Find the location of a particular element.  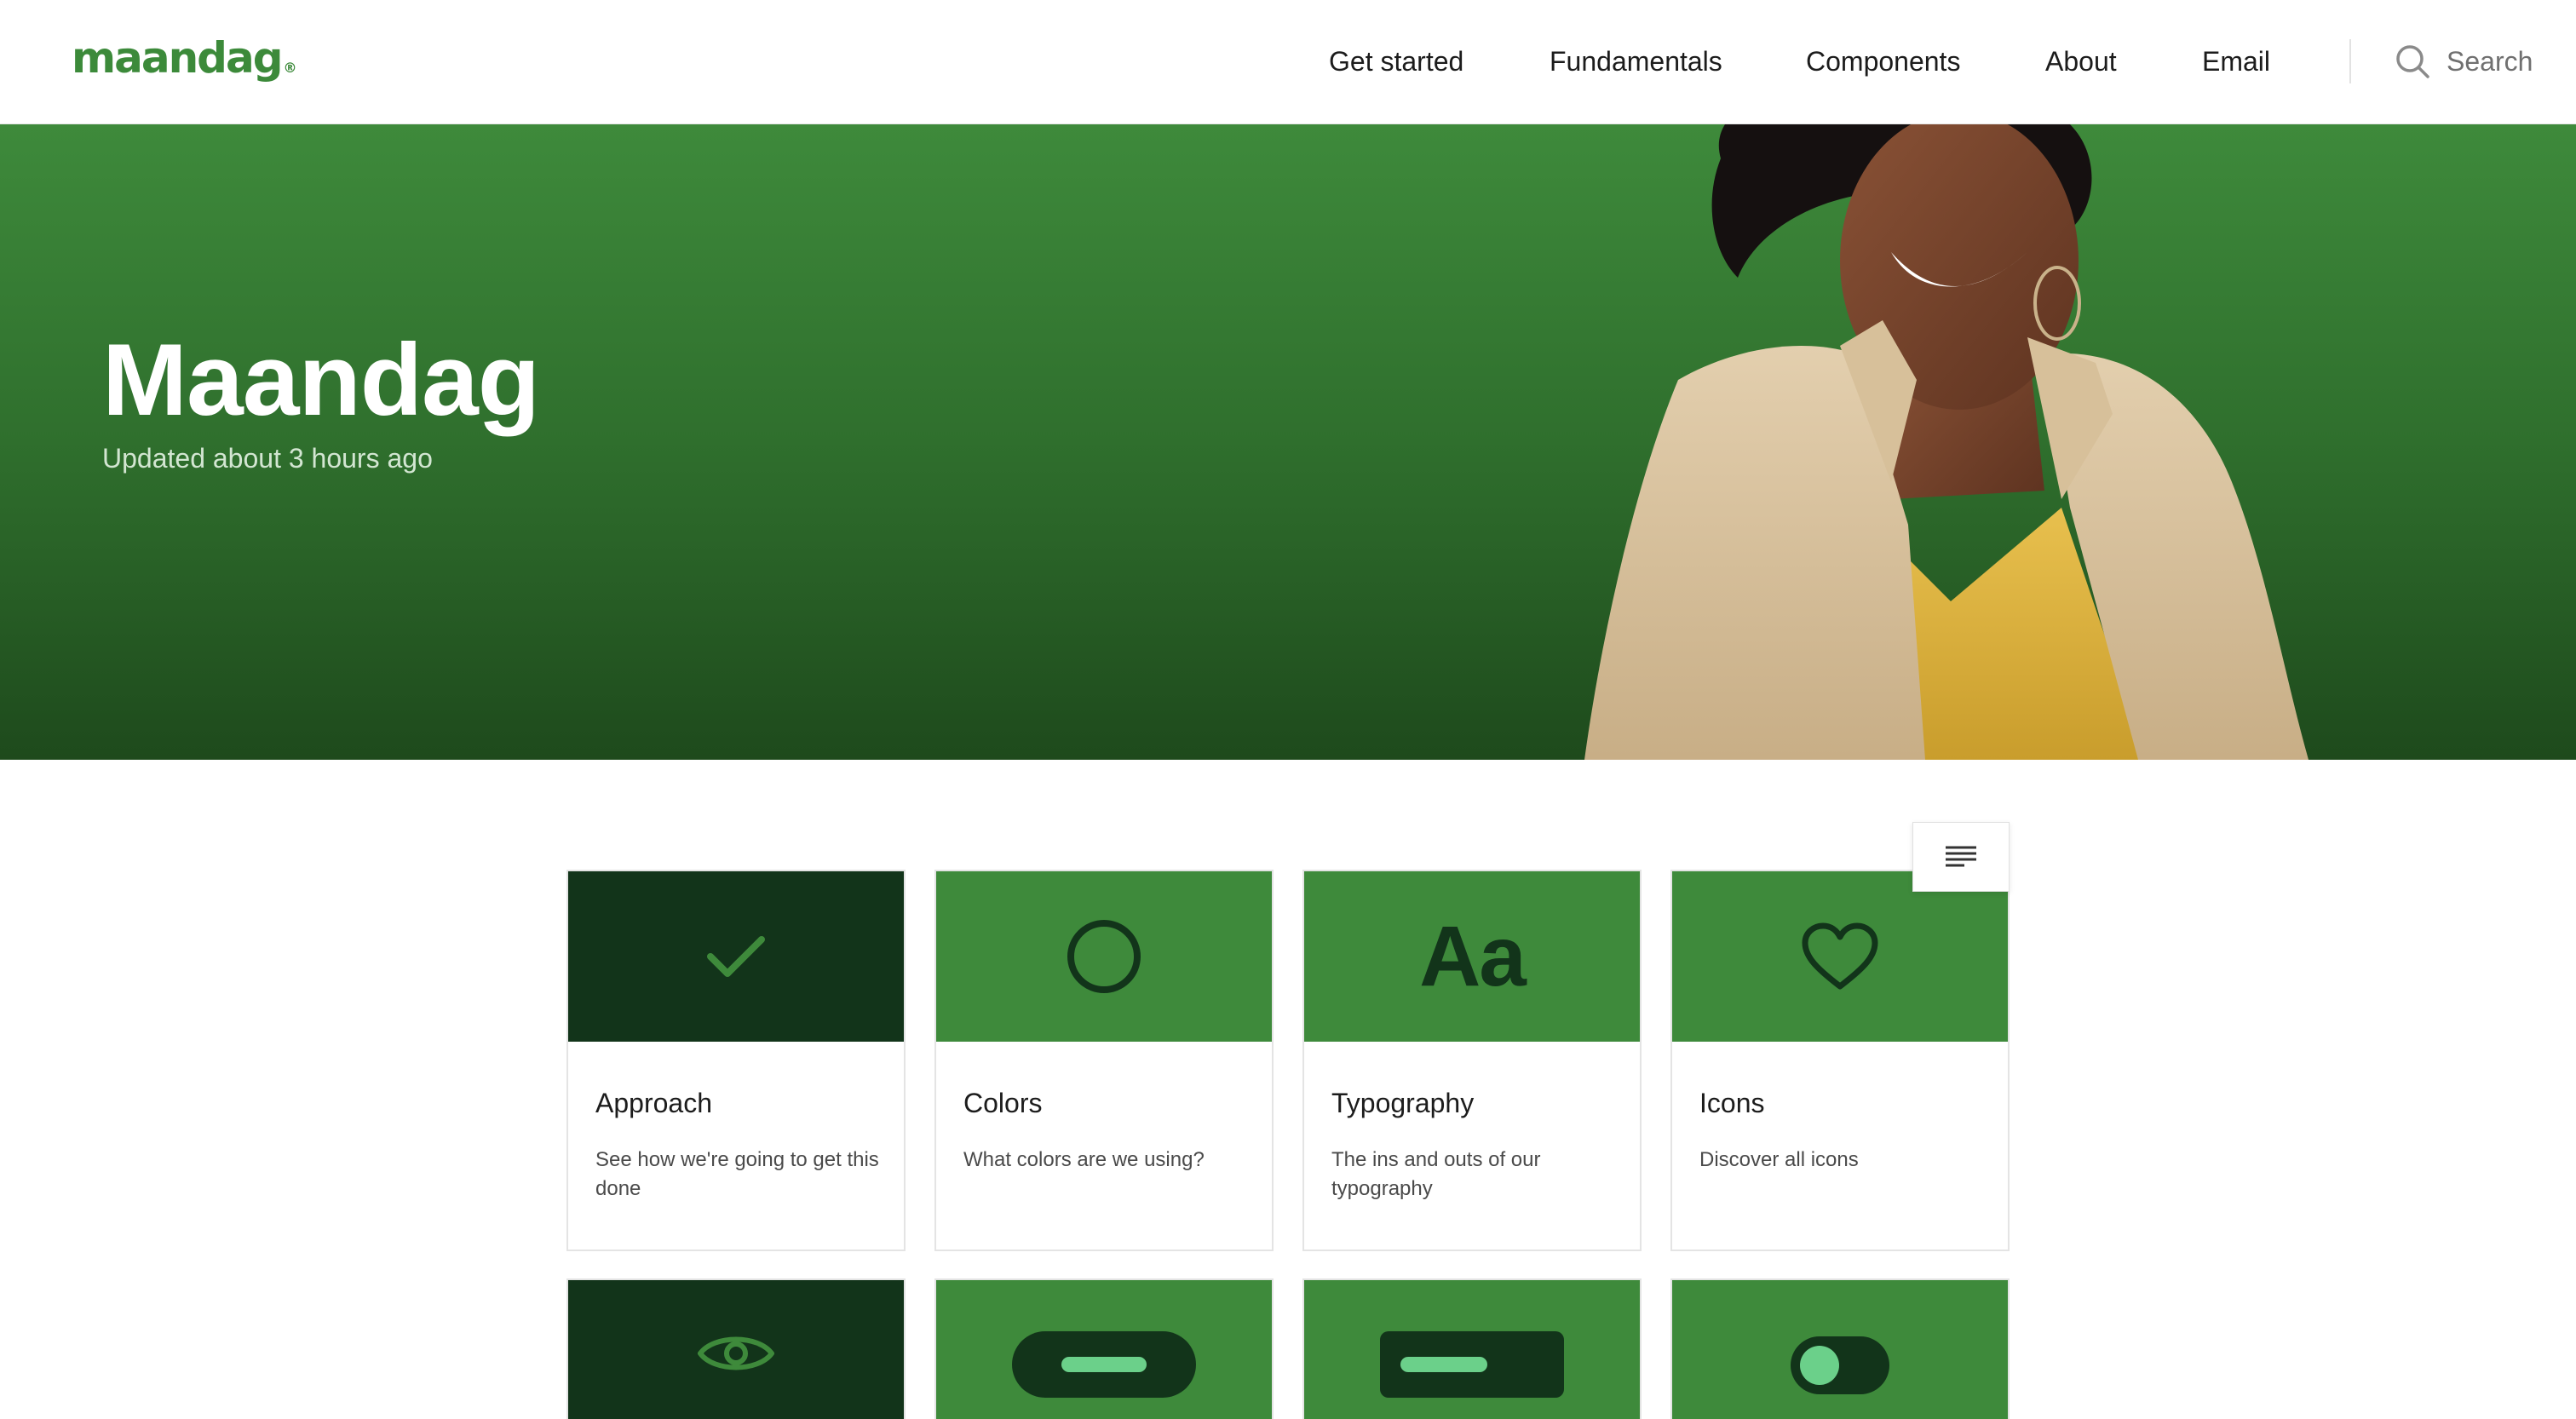

table-of-contents-button is located at coordinates (1961, 857).